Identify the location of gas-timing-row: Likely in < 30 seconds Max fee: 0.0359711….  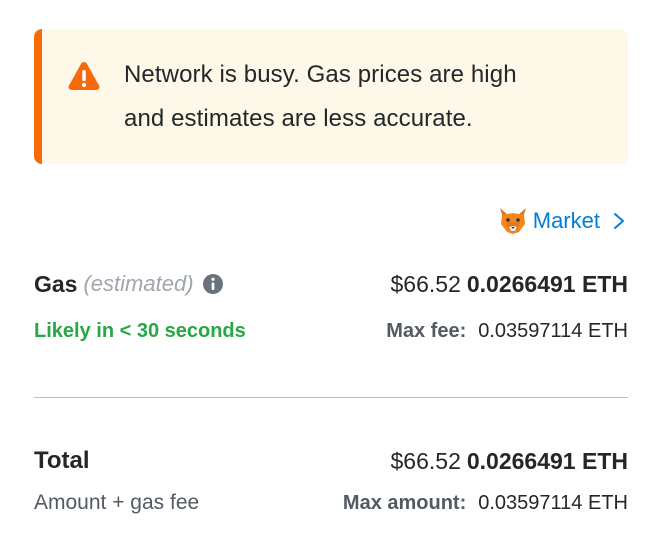
(331, 331).